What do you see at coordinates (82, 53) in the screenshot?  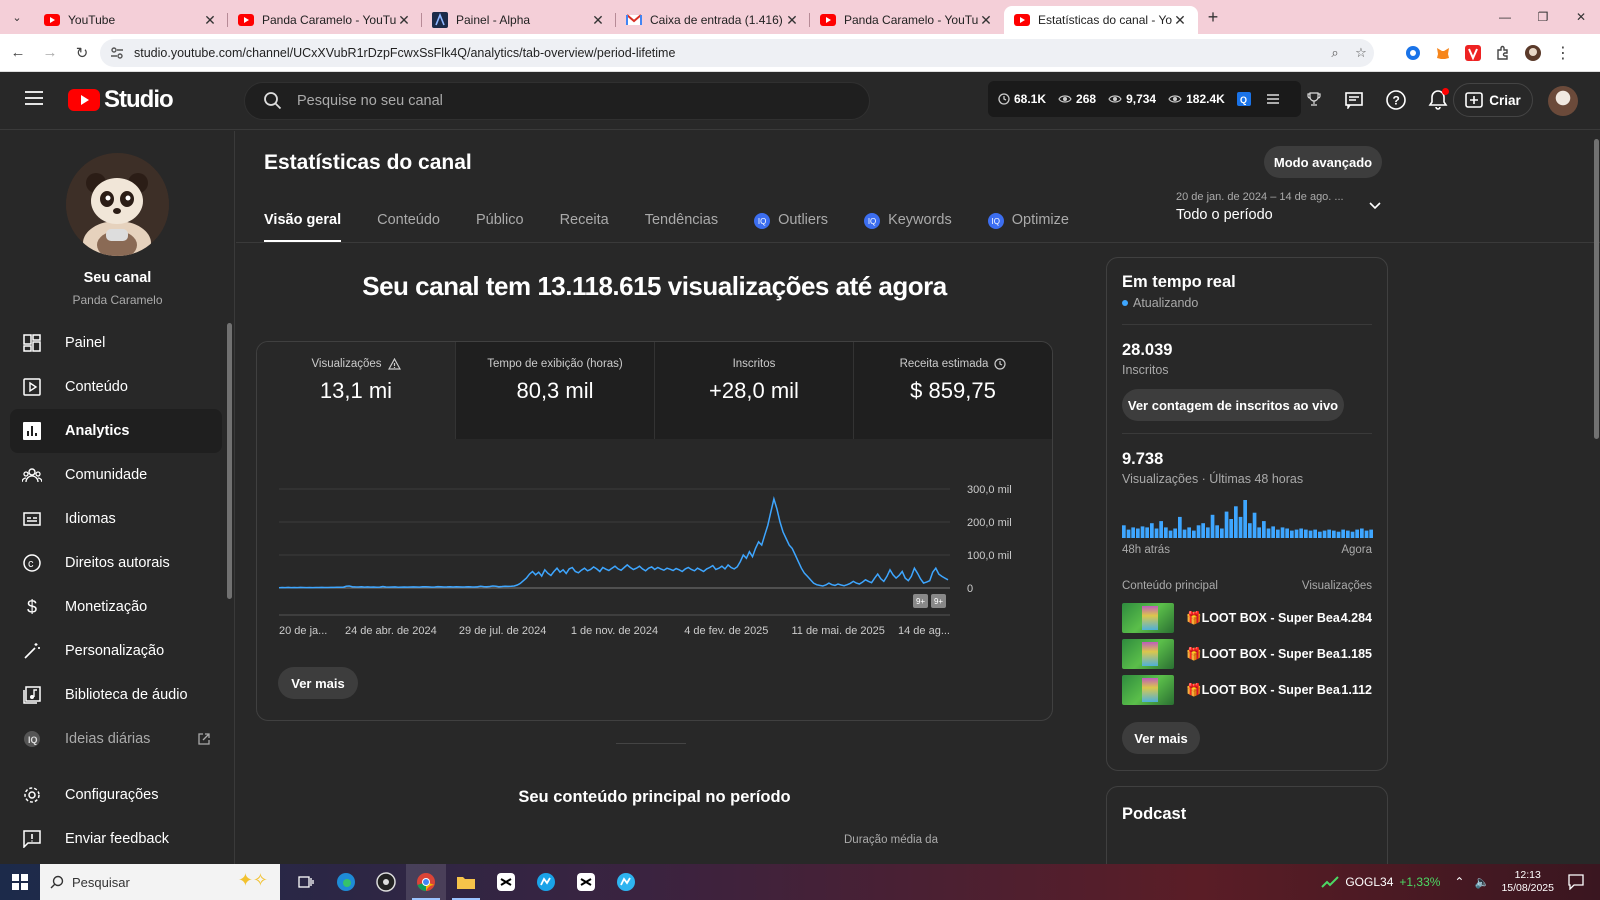 I see `reload-icon: ↻` at bounding box center [82, 53].